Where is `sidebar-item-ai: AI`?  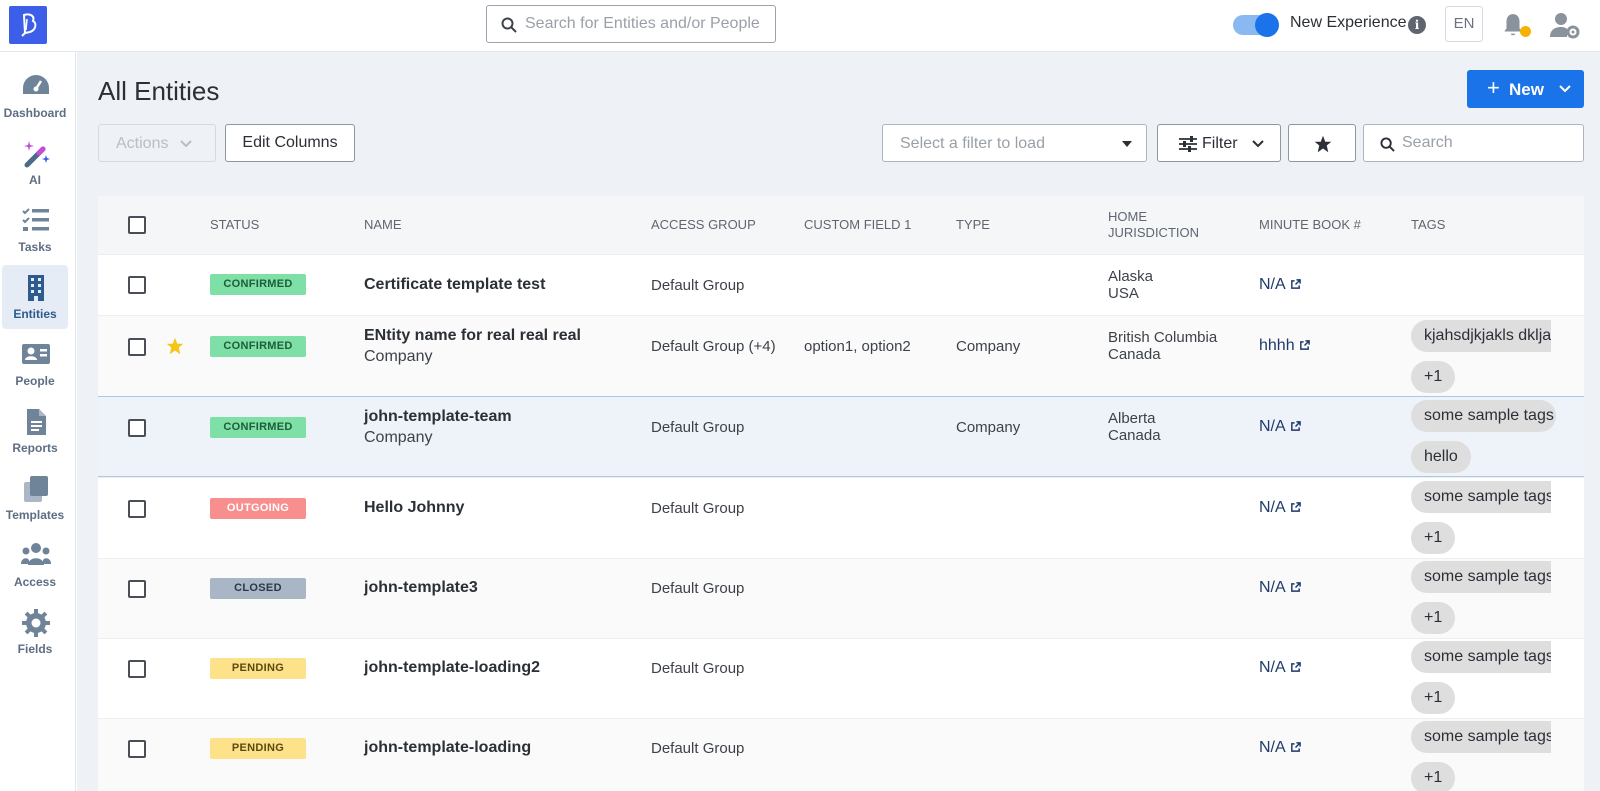 sidebar-item-ai: AI is located at coordinates (35, 163).